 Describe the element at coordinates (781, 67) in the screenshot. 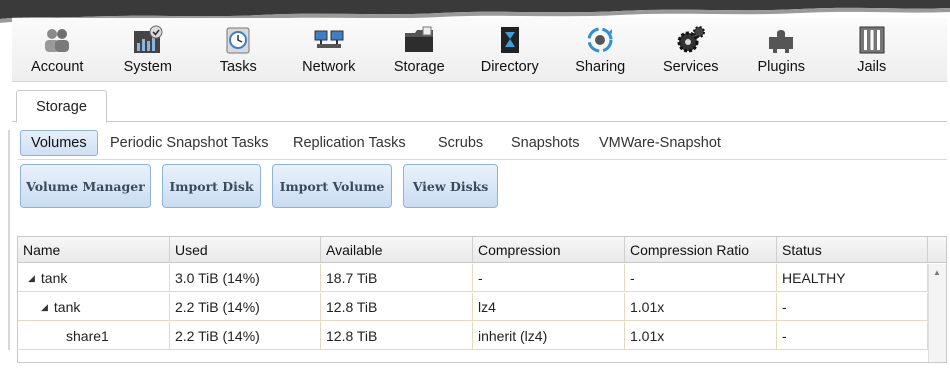

I see `toolbar-label: Plugins` at that location.